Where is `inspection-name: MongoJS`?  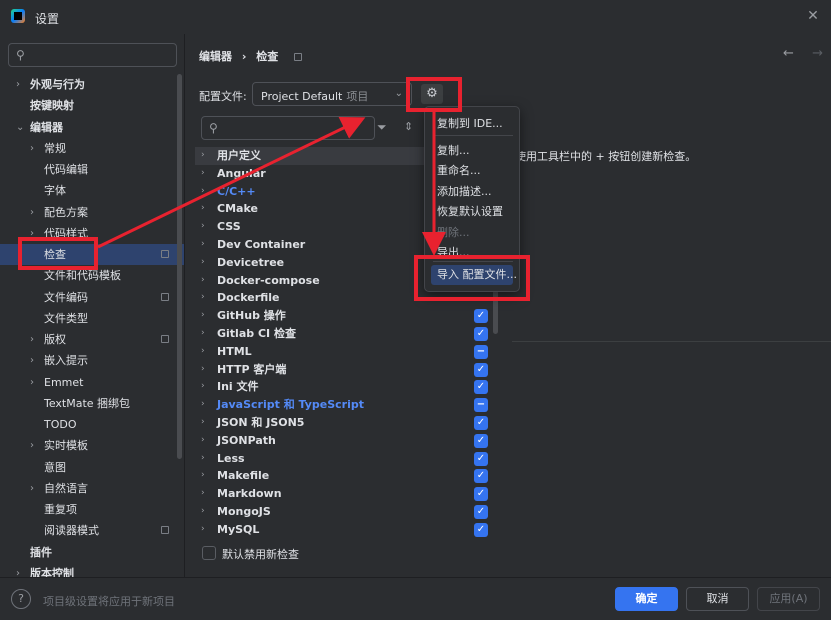 inspection-name: MongoJS is located at coordinates (244, 511).